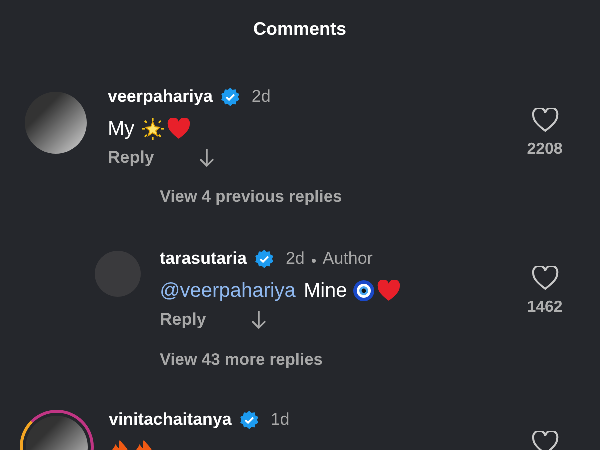 Image resolution: width=600 pixels, height=450 pixels. Describe the element at coordinates (280, 420) in the screenshot. I see `timestamp: 1d` at that location.